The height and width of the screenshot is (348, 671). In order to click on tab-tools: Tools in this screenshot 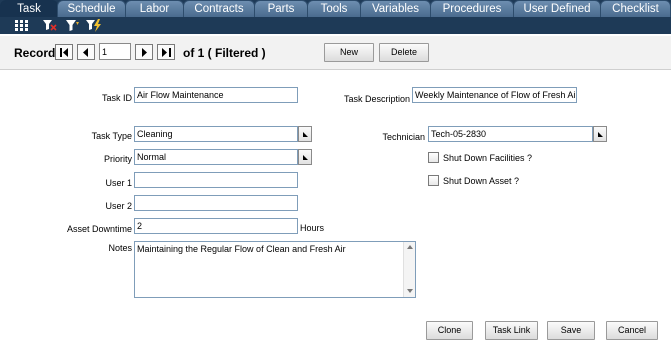, I will do `click(334, 8)`.